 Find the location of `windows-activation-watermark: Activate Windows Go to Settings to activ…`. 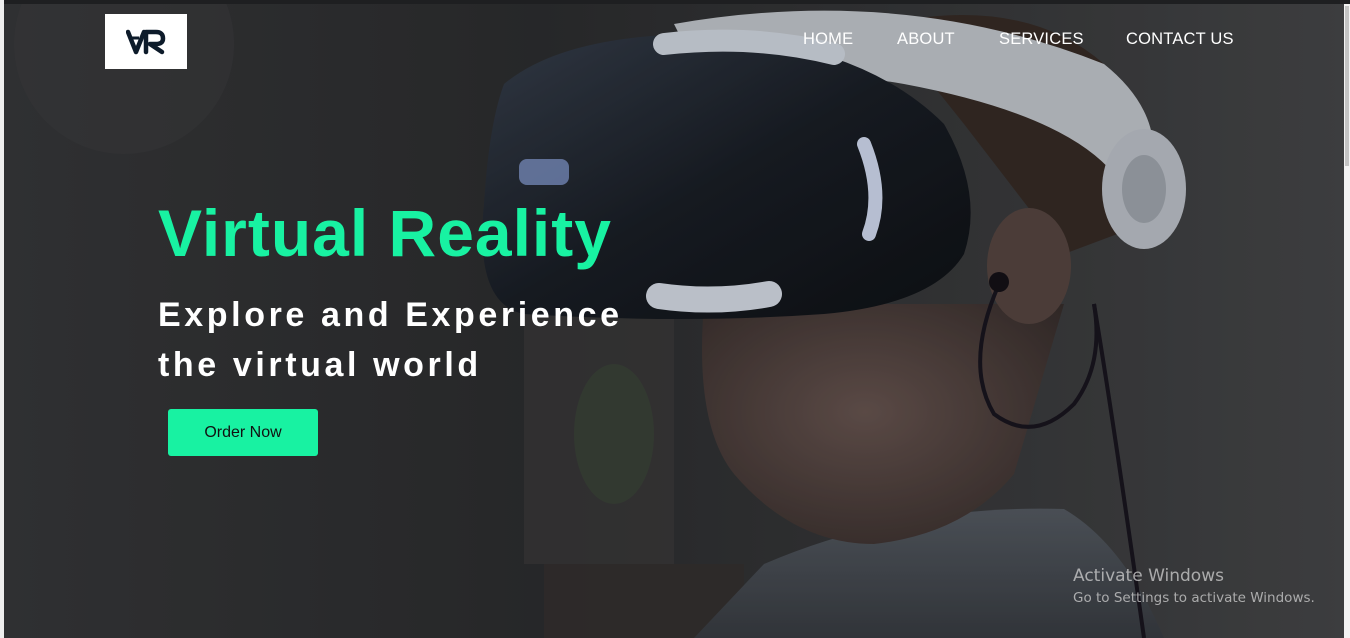

windows-activation-watermark: Activate Windows Go to Settings to activ… is located at coordinates (1194, 586).